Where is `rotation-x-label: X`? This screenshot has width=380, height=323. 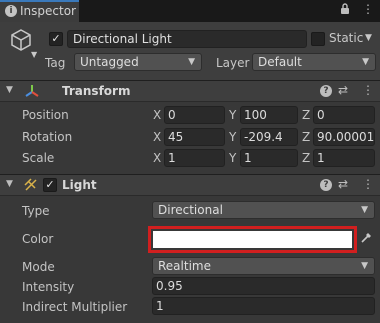
rotation-x-label: X is located at coordinates (157, 137).